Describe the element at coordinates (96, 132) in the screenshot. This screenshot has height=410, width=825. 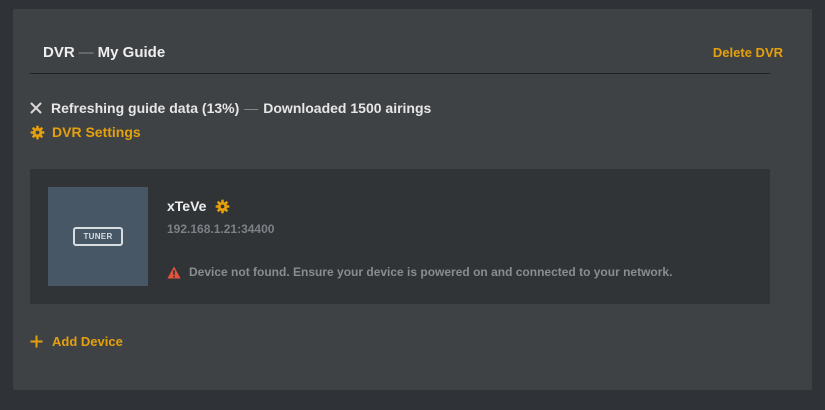
I see `dvr-settings-label: DVR Settings` at that location.